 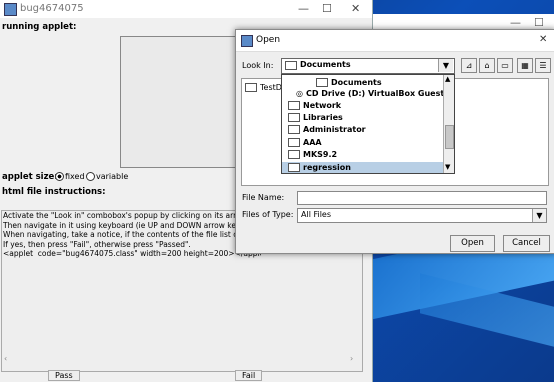 I want to click on home-icon: ⌂, so click(x=487, y=65).